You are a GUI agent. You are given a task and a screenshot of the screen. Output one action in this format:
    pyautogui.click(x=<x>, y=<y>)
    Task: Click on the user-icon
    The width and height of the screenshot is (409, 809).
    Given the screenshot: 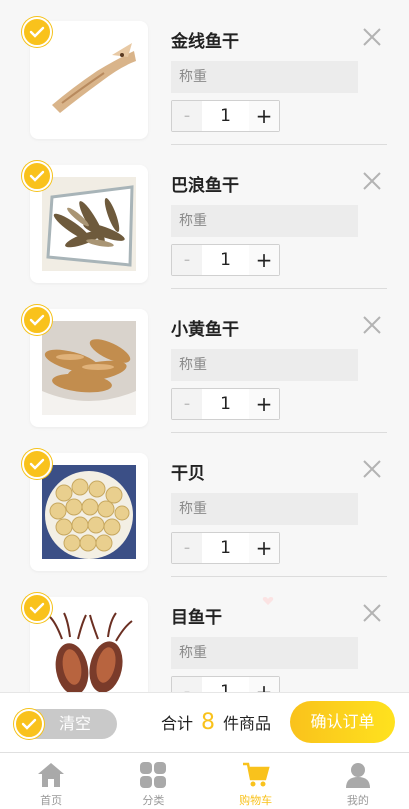 What is the action you would take?
    pyautogui.click(x=357, y=775)
    